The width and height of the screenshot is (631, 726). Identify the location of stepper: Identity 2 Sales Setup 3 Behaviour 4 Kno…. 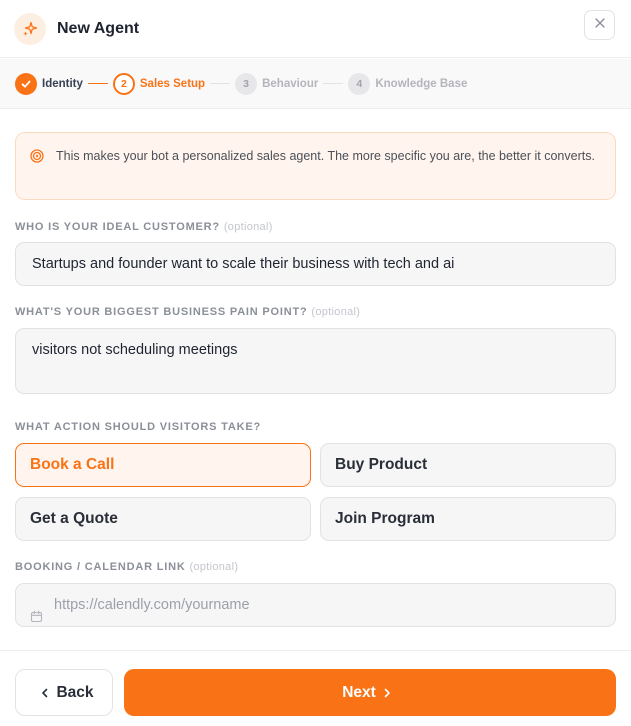
(315, 84).